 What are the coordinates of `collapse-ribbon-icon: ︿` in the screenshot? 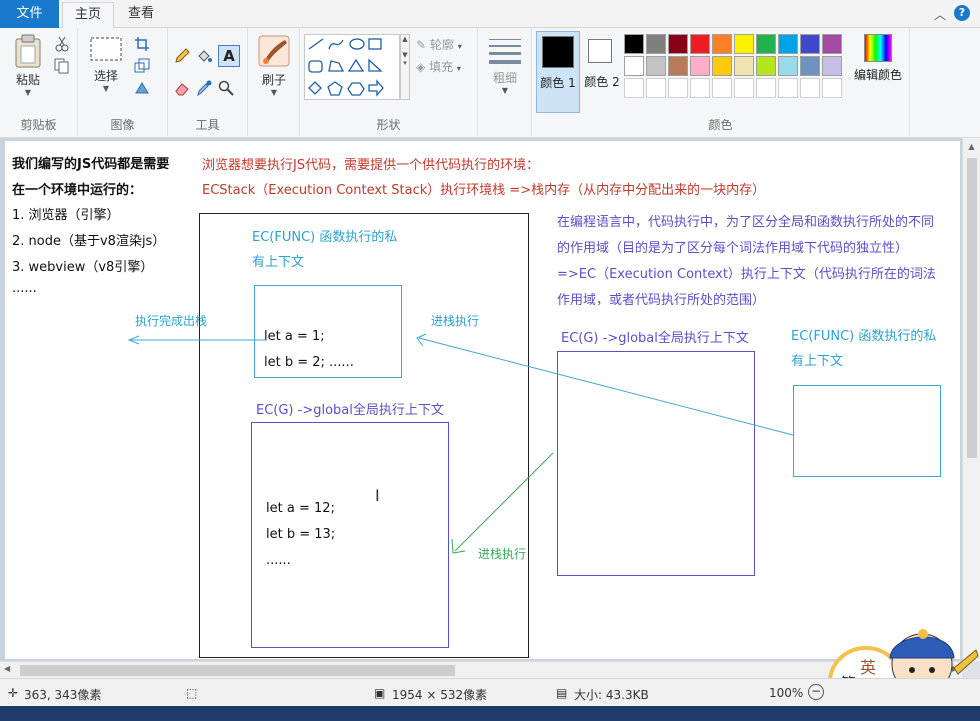 It's located at (940, 14).